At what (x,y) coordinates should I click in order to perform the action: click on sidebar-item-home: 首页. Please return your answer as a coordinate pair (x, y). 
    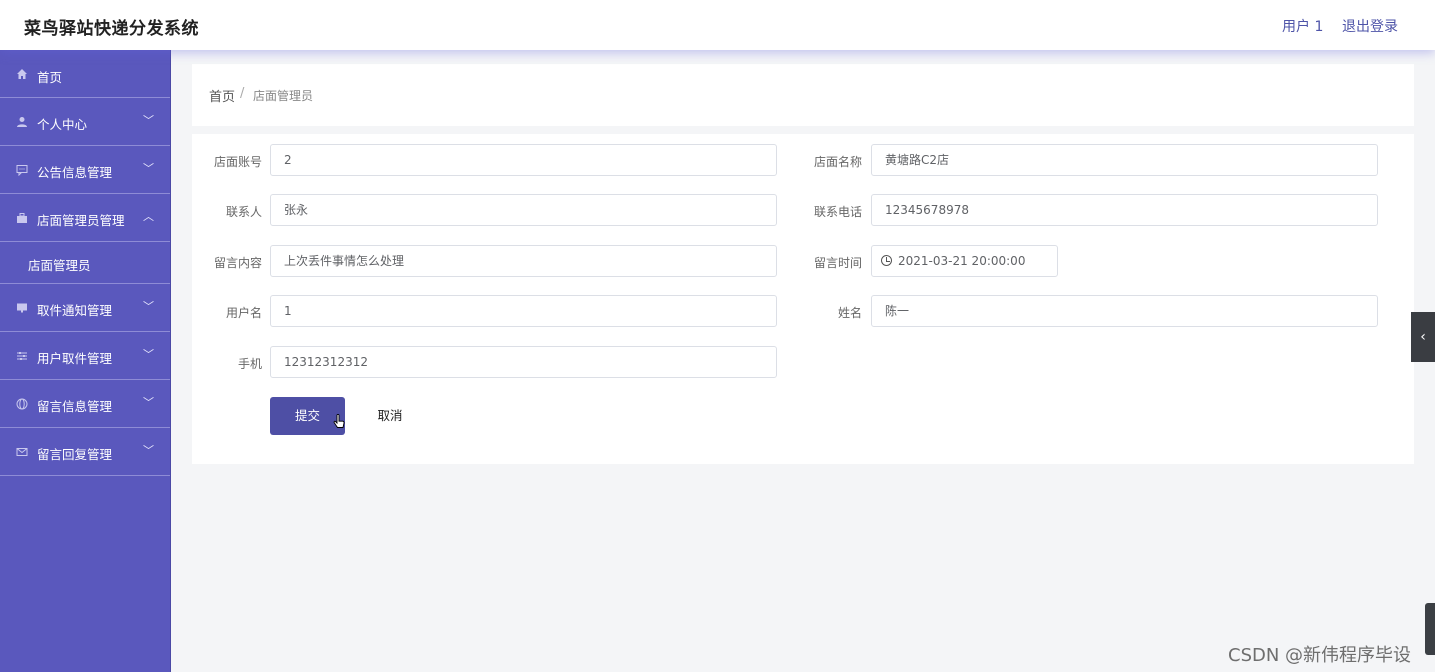
    Looking at the image, I should click on (85, 74).